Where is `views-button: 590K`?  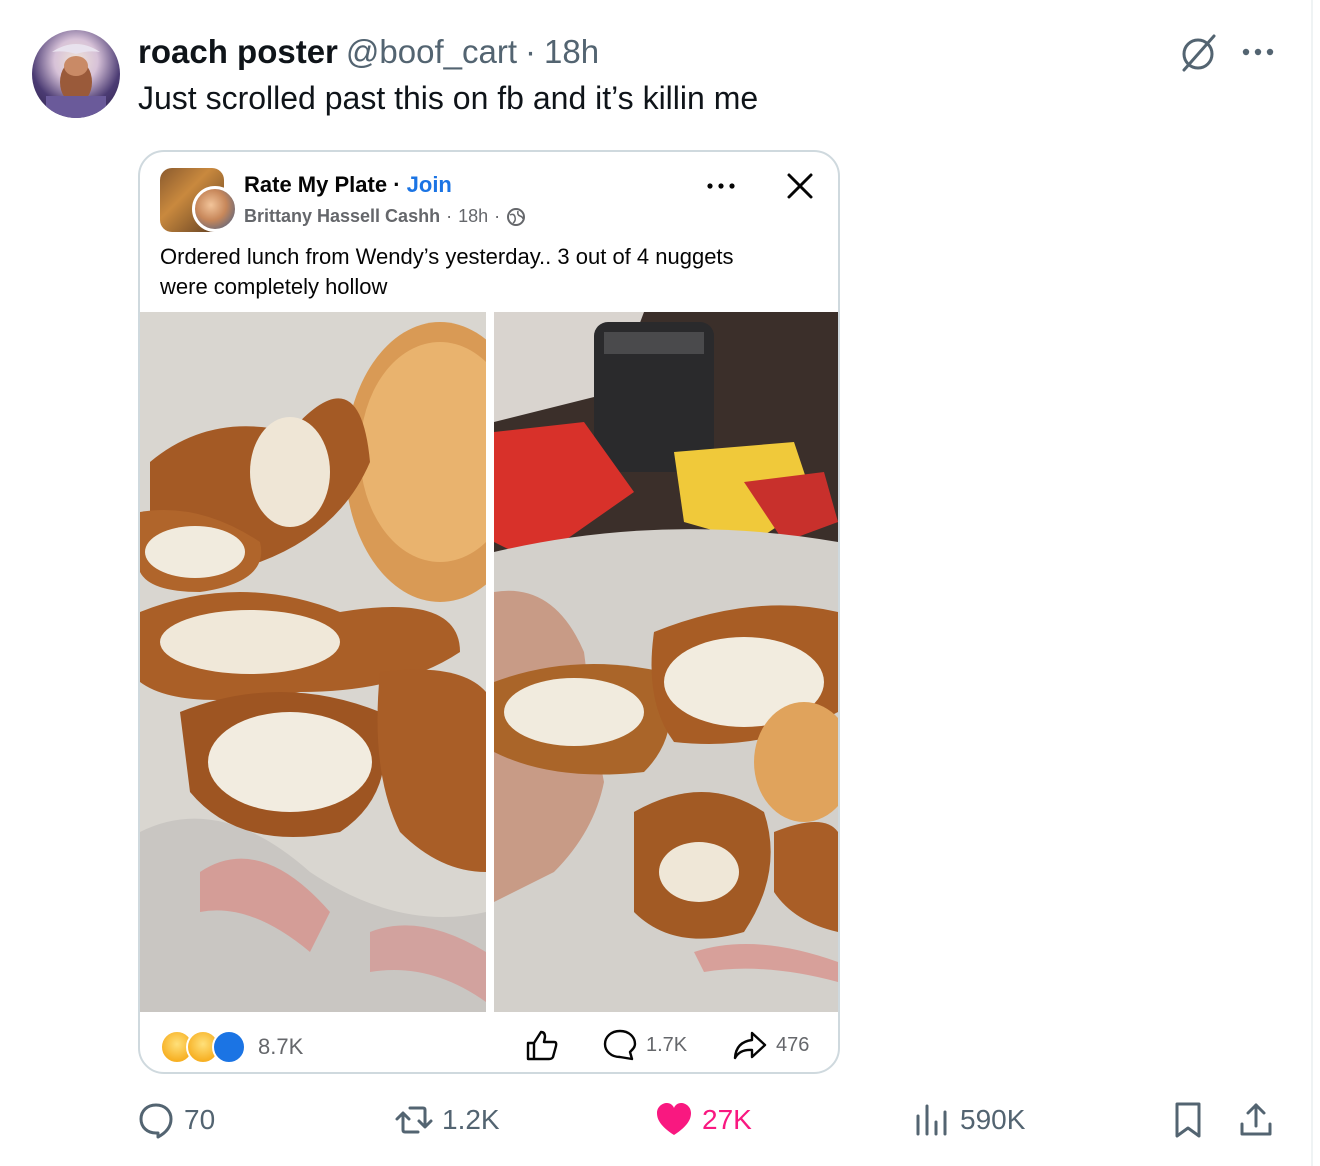 views-button: 590K is located at coordinates (968, 1120).